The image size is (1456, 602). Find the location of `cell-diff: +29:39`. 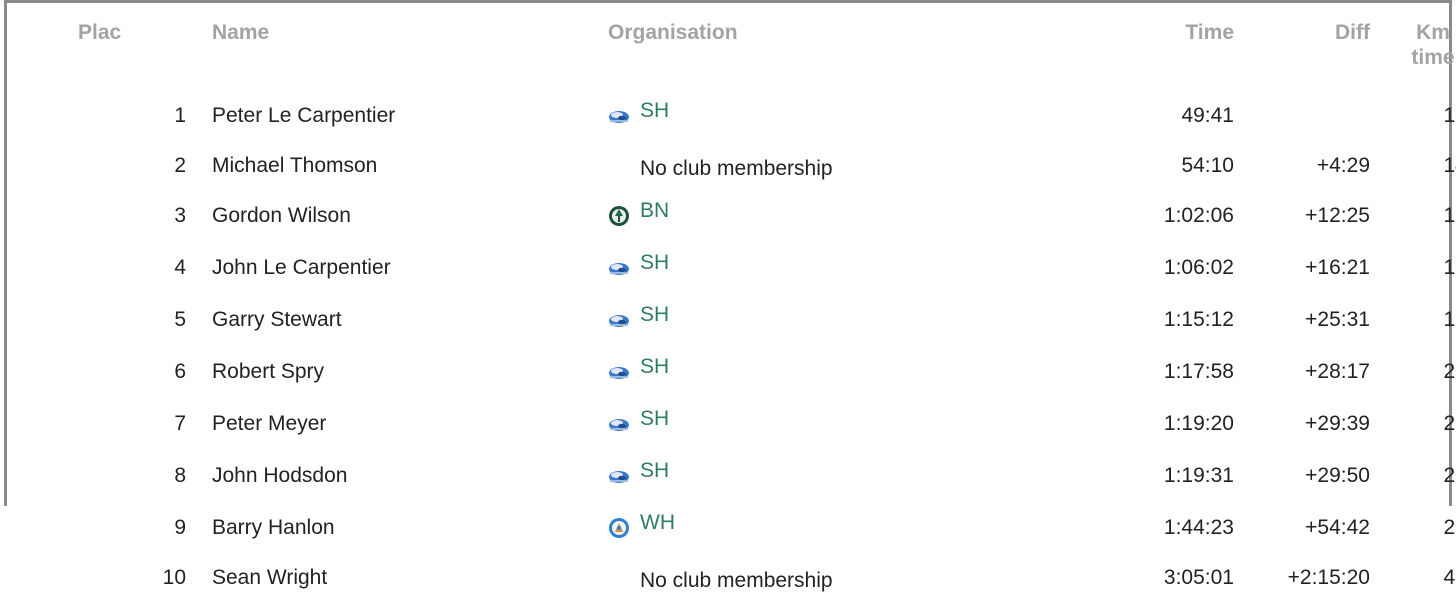

cell-diff: +29:39 is located at coordinates (1337, 423).